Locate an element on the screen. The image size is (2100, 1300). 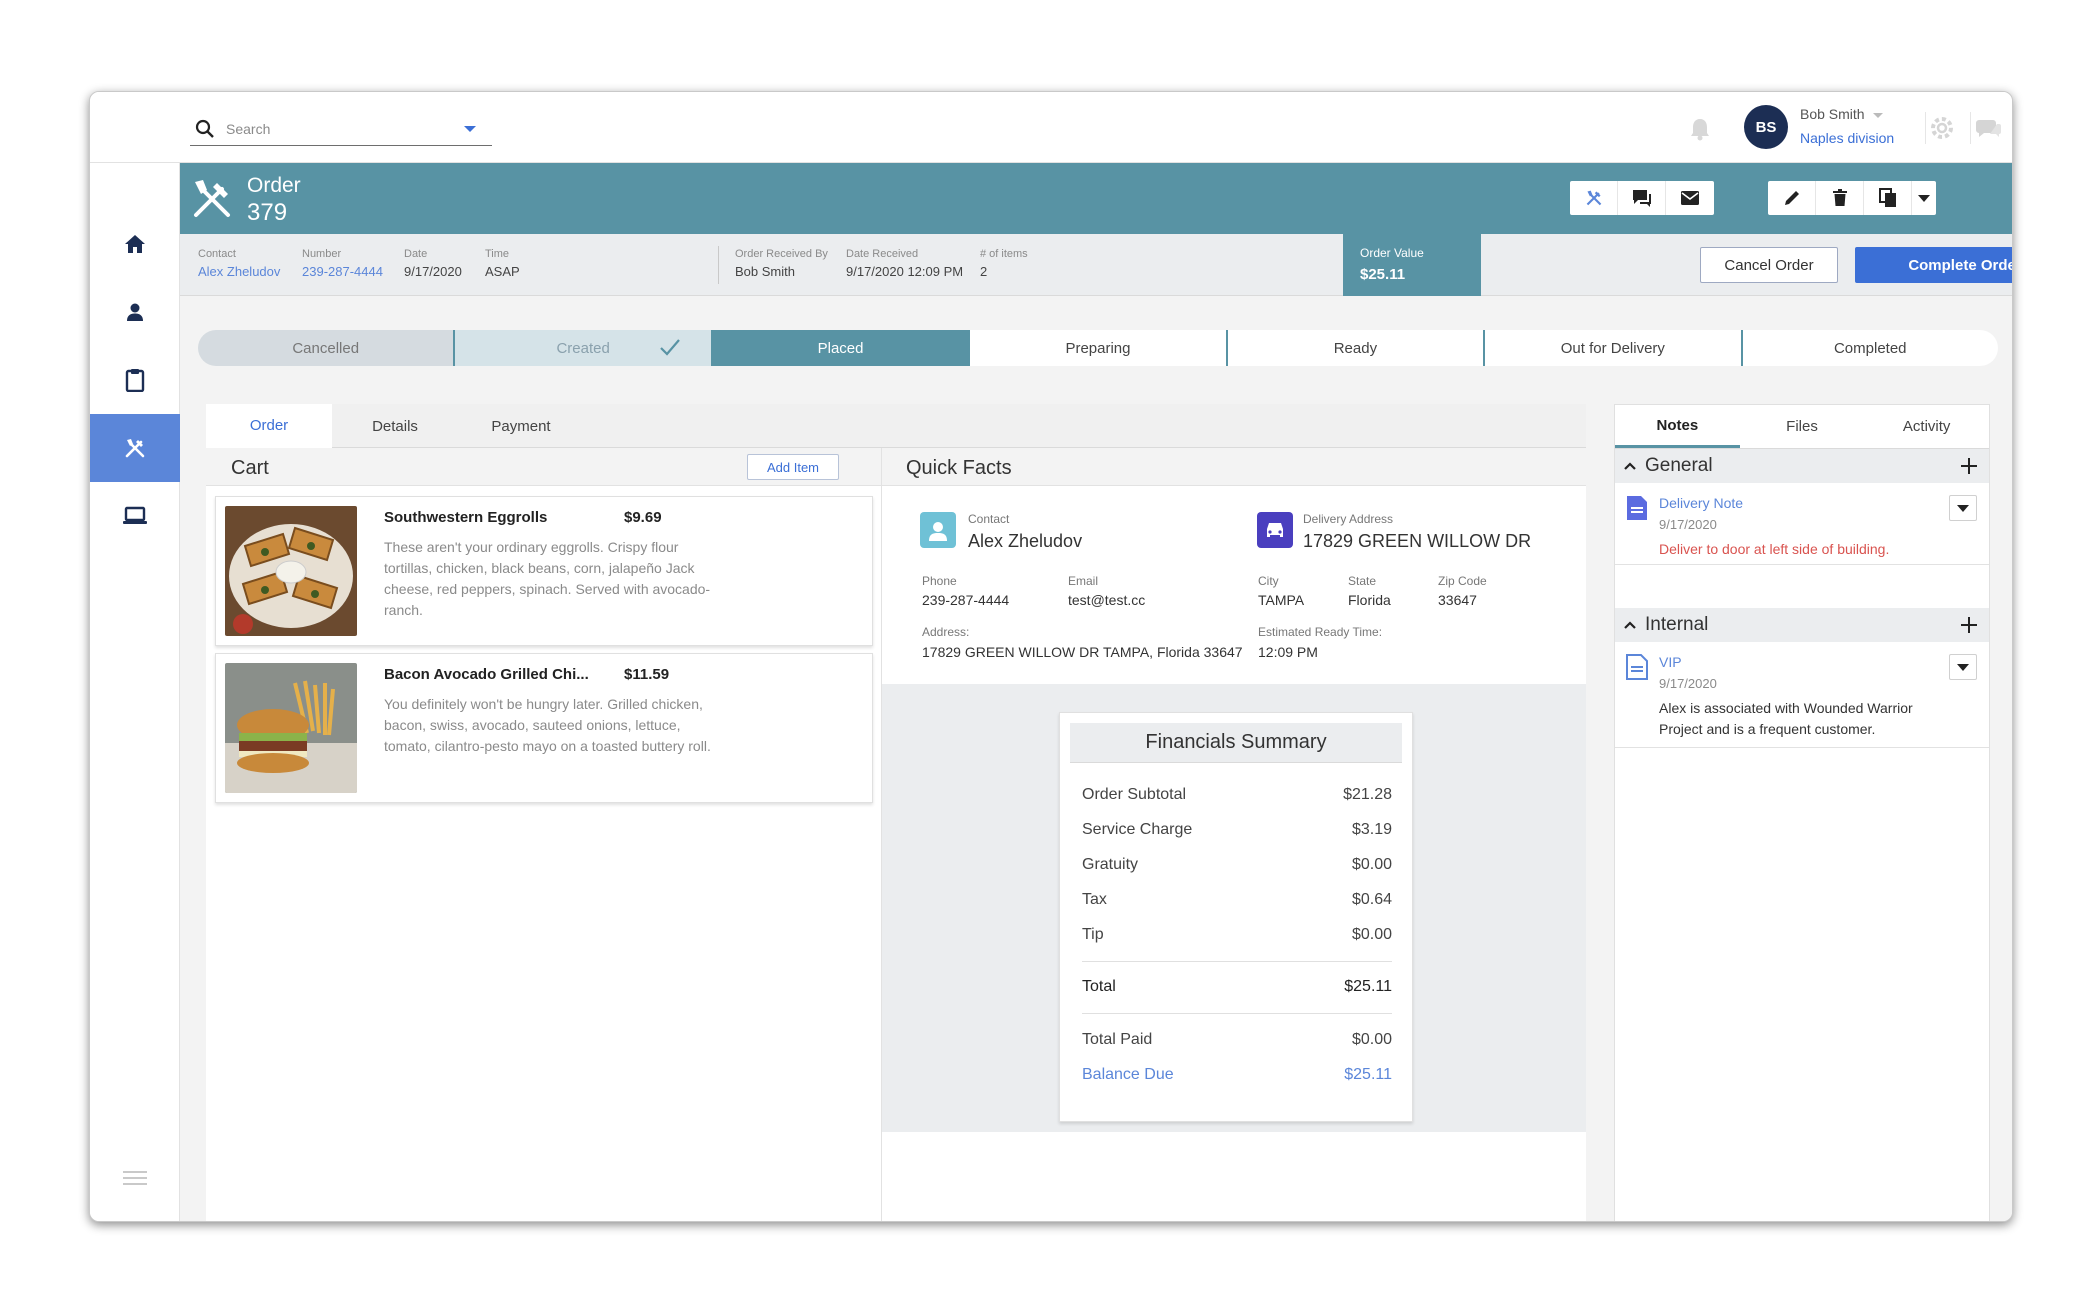
car-icon is located at coordinates (1275, 530).